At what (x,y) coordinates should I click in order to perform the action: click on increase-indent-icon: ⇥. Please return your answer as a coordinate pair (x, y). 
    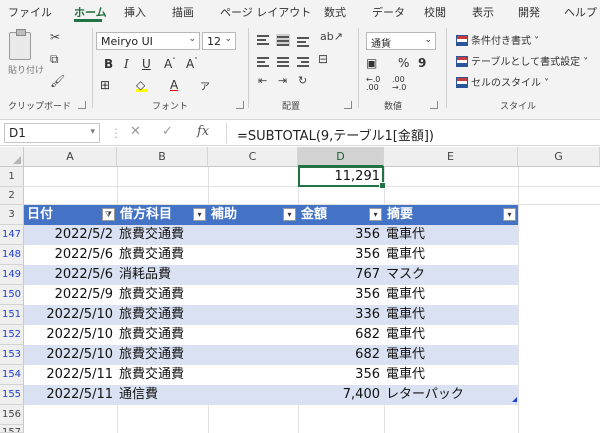
    Looking at the image, I should click on (282, 80).